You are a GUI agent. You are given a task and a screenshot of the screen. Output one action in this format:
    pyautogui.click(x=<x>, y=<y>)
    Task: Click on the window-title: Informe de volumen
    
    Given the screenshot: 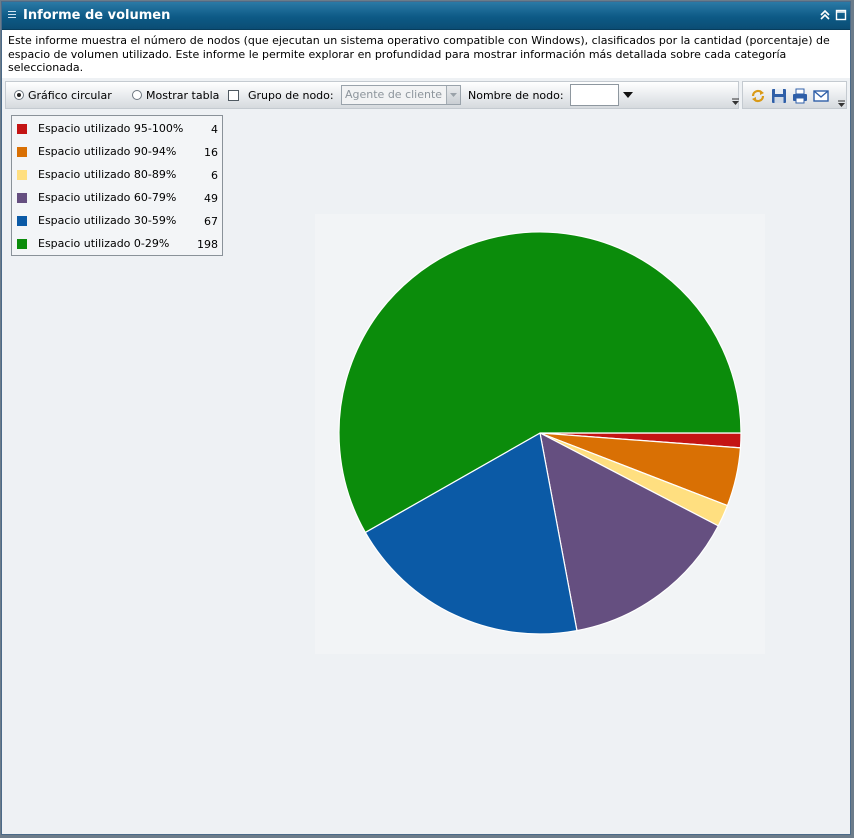 What is the action you would take?
    pyautogui.click(x=97, y=15)
    